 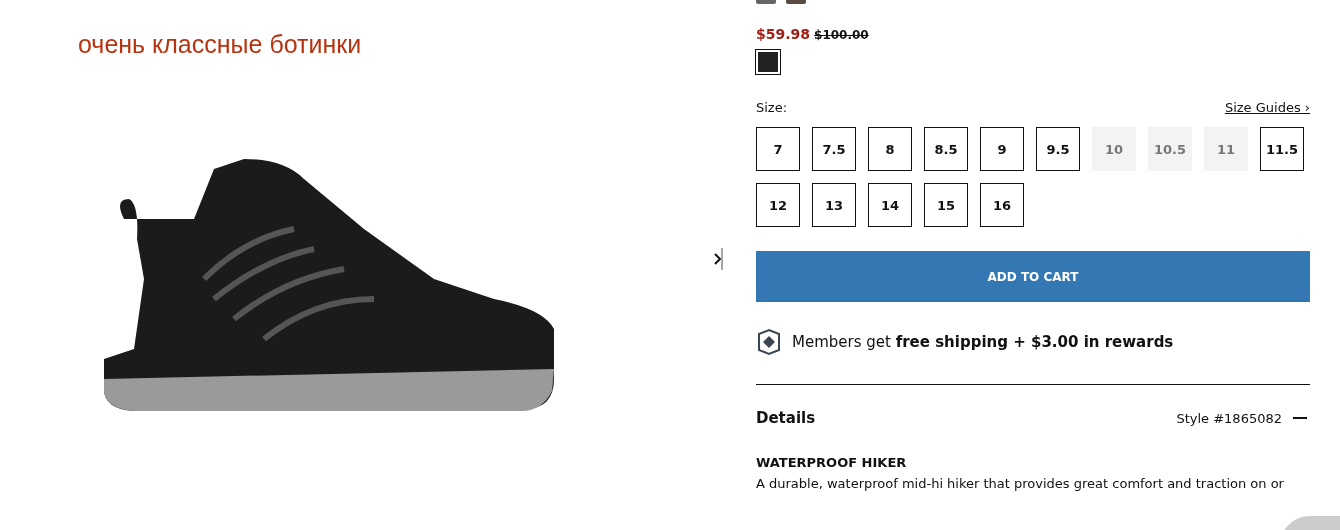 I want to click on size-option: 8.5, so click(x=946, y=149).